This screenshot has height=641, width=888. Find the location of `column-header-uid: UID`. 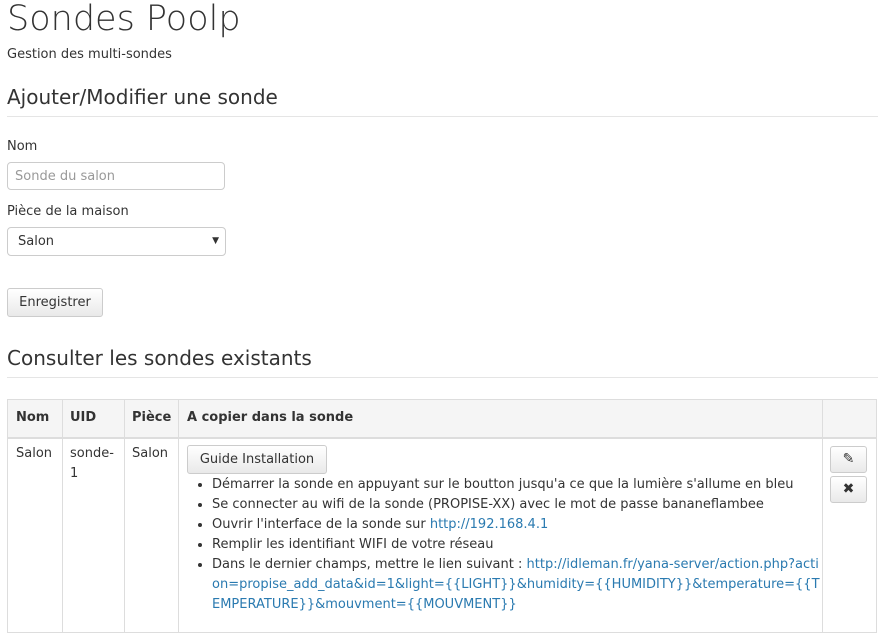

column-header-uid: UID is located at coordinates (83, 417).